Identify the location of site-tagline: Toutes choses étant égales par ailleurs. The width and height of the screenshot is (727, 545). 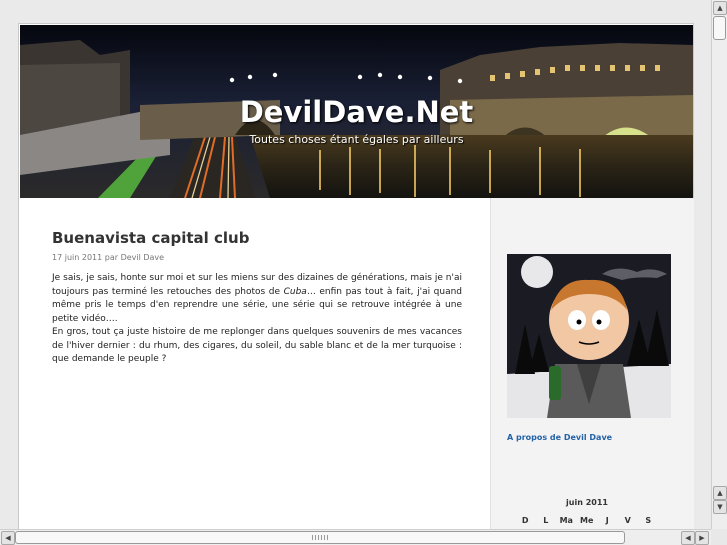
(356, 139).